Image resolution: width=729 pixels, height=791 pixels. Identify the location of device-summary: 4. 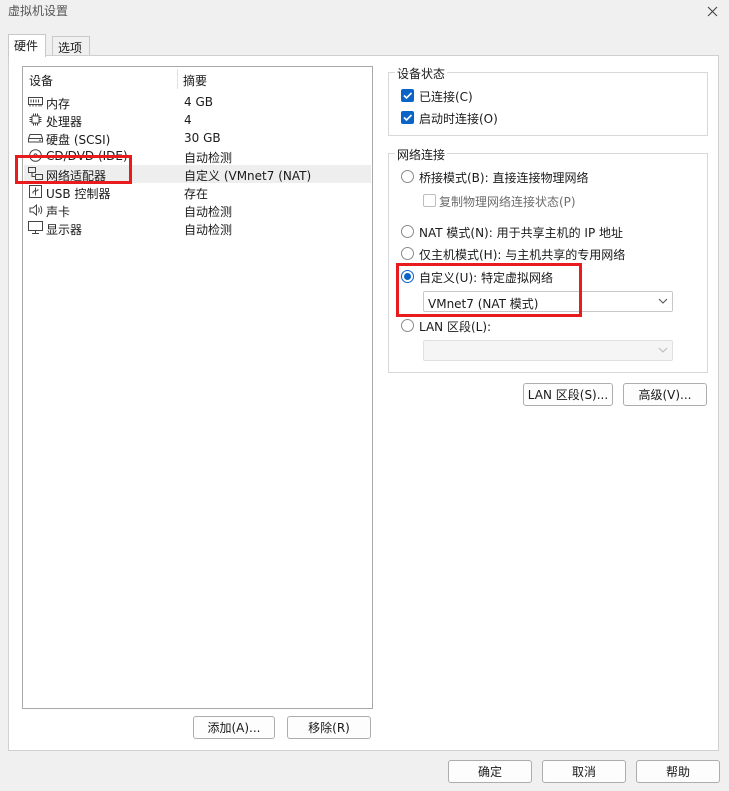
(188, 120).